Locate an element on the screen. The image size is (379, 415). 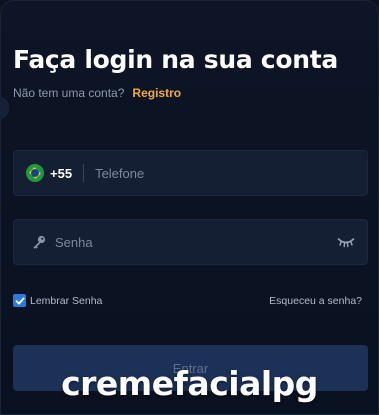
register-link: Registro is located at coordinates (156, 93).